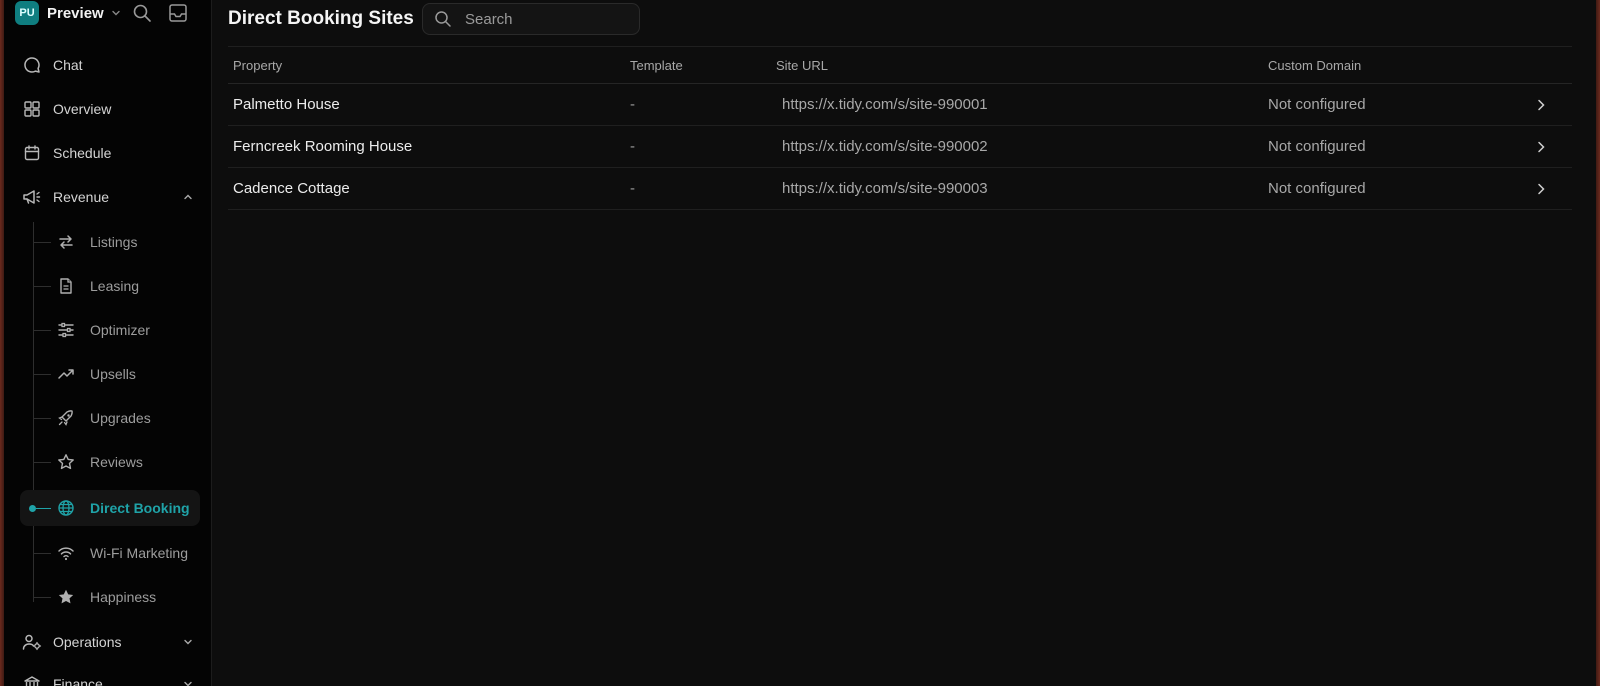 This screenshot has height=686, width=1600. Describe the element at coordinates (323, 146) in the screenshot. I see `property-name: Ferncreek Rooming House` at that location.